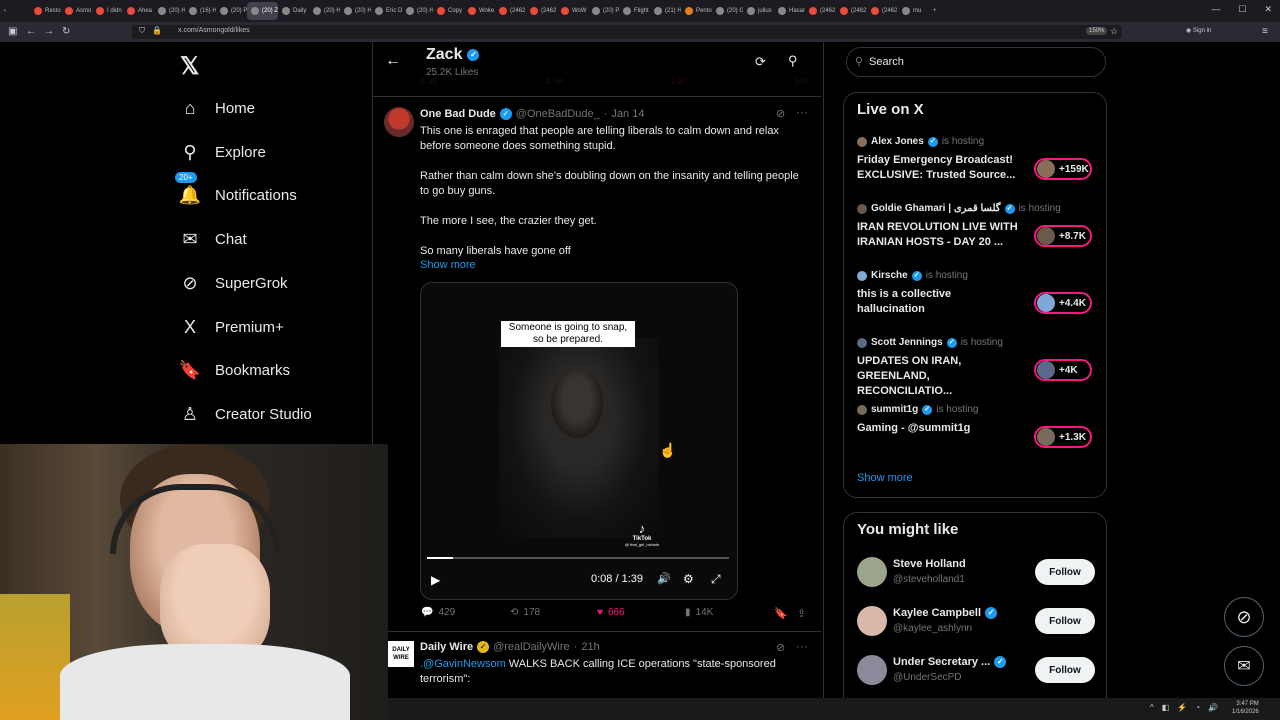 The width and height of the screenshot is (1280, 720). Describe the element at coordinates (727, 11) in the screenshot. I see `browser-tab: (20) G` at that location.